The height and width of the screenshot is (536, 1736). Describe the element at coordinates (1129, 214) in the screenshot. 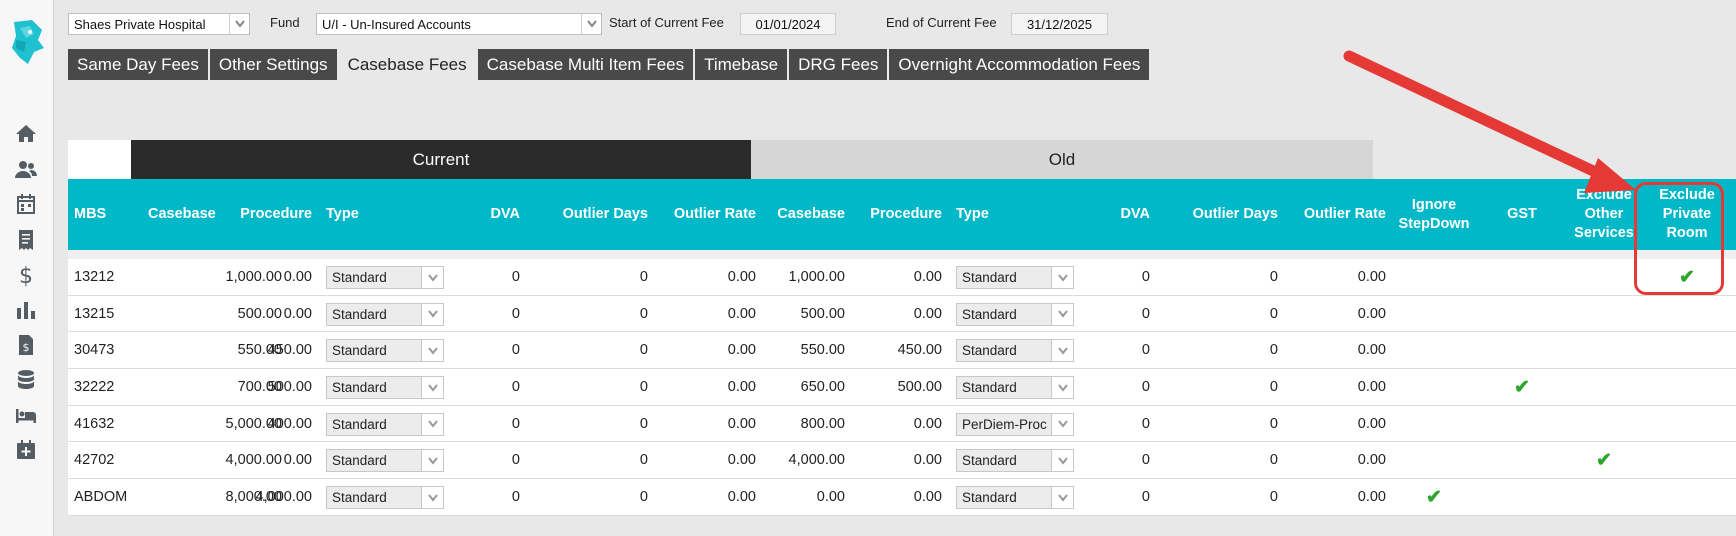

I see `col-old-dva: DVA` at that location.